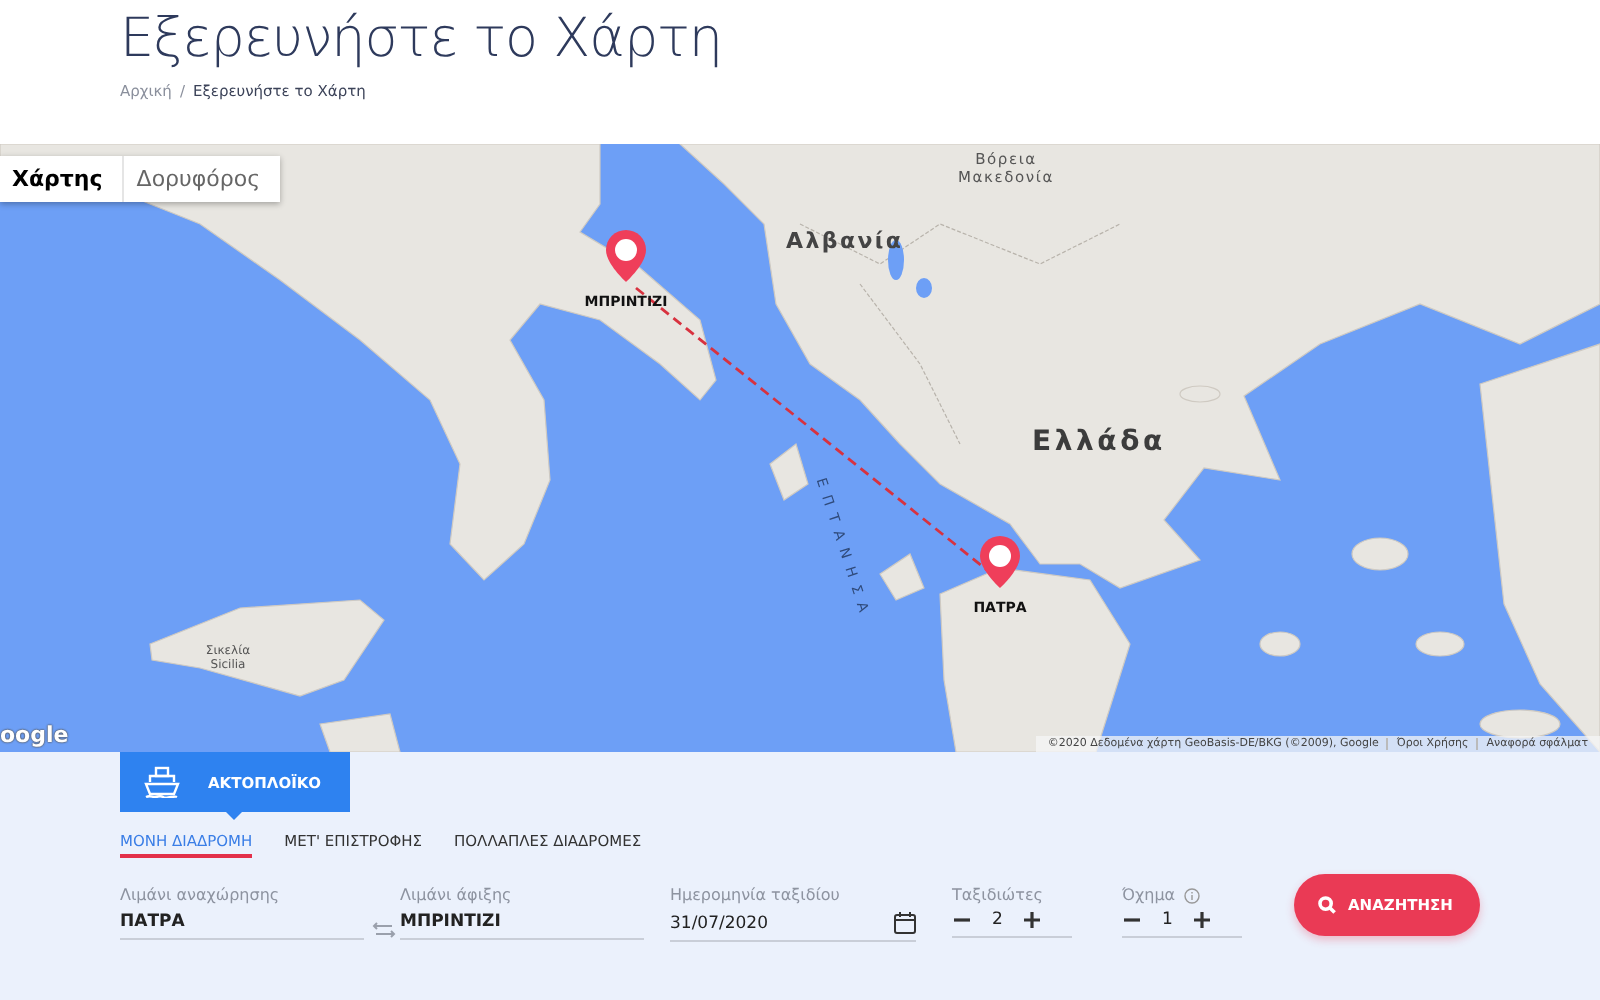 Image resolution: width=1600 pixels, height=1000 pixels. What do you see at coordinates (421, 38) in the screenshot?
I see `page-title: Εξερευνήστε το Χάρτη` at bounding box center [421, 38].